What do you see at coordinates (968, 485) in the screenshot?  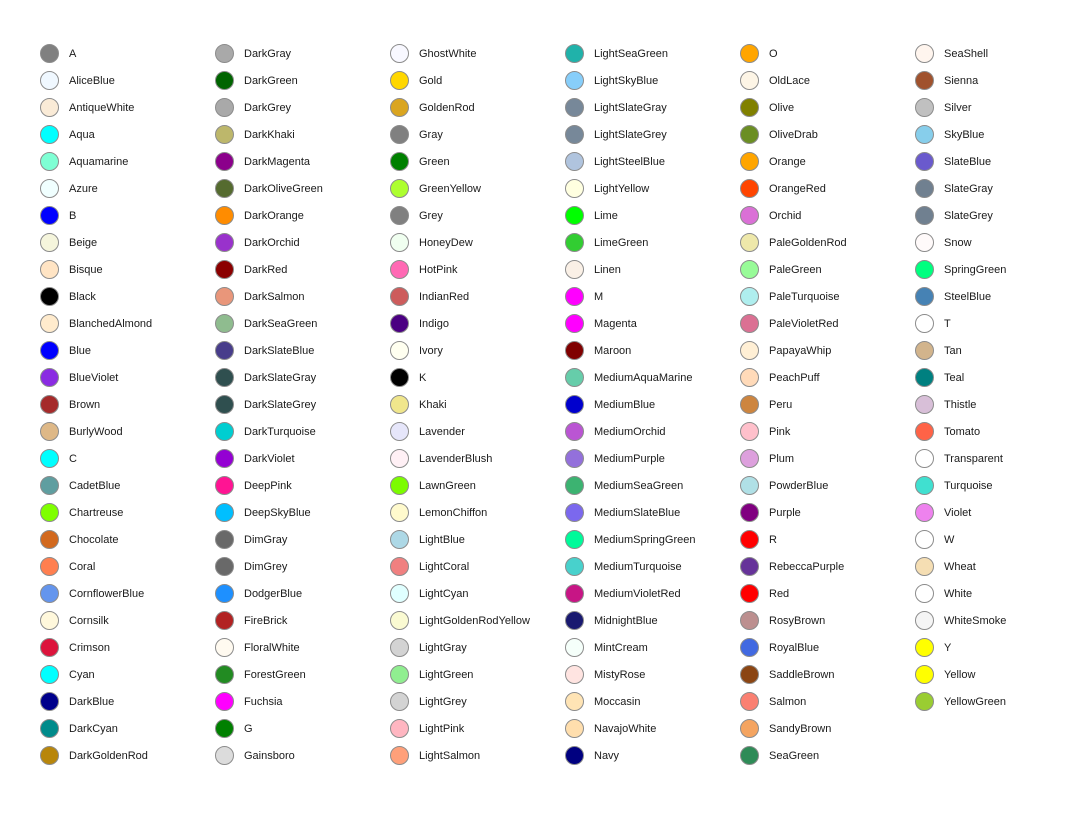 I see `color-name-label: Turquoise` at bounding box center [968, 485].